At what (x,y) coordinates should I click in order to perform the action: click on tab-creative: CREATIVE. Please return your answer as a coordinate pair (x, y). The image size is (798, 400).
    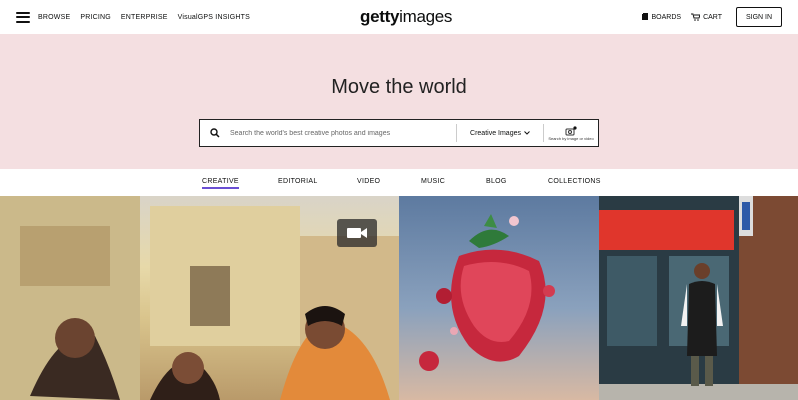
    Looking at the image, I should click on (220, 183).